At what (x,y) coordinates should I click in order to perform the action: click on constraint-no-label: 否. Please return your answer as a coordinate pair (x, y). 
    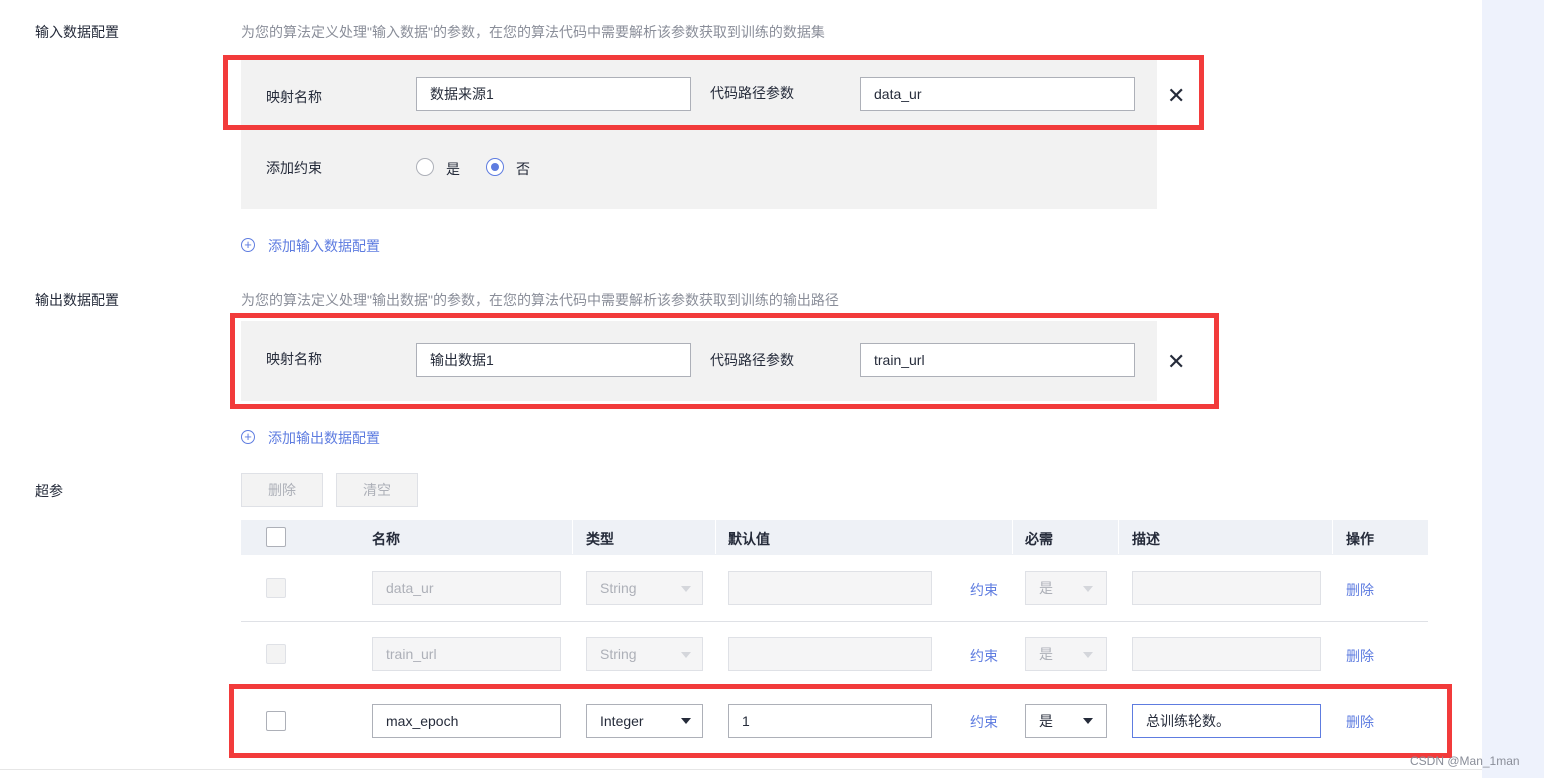
    Looking at the image, I should click on (523, 169).